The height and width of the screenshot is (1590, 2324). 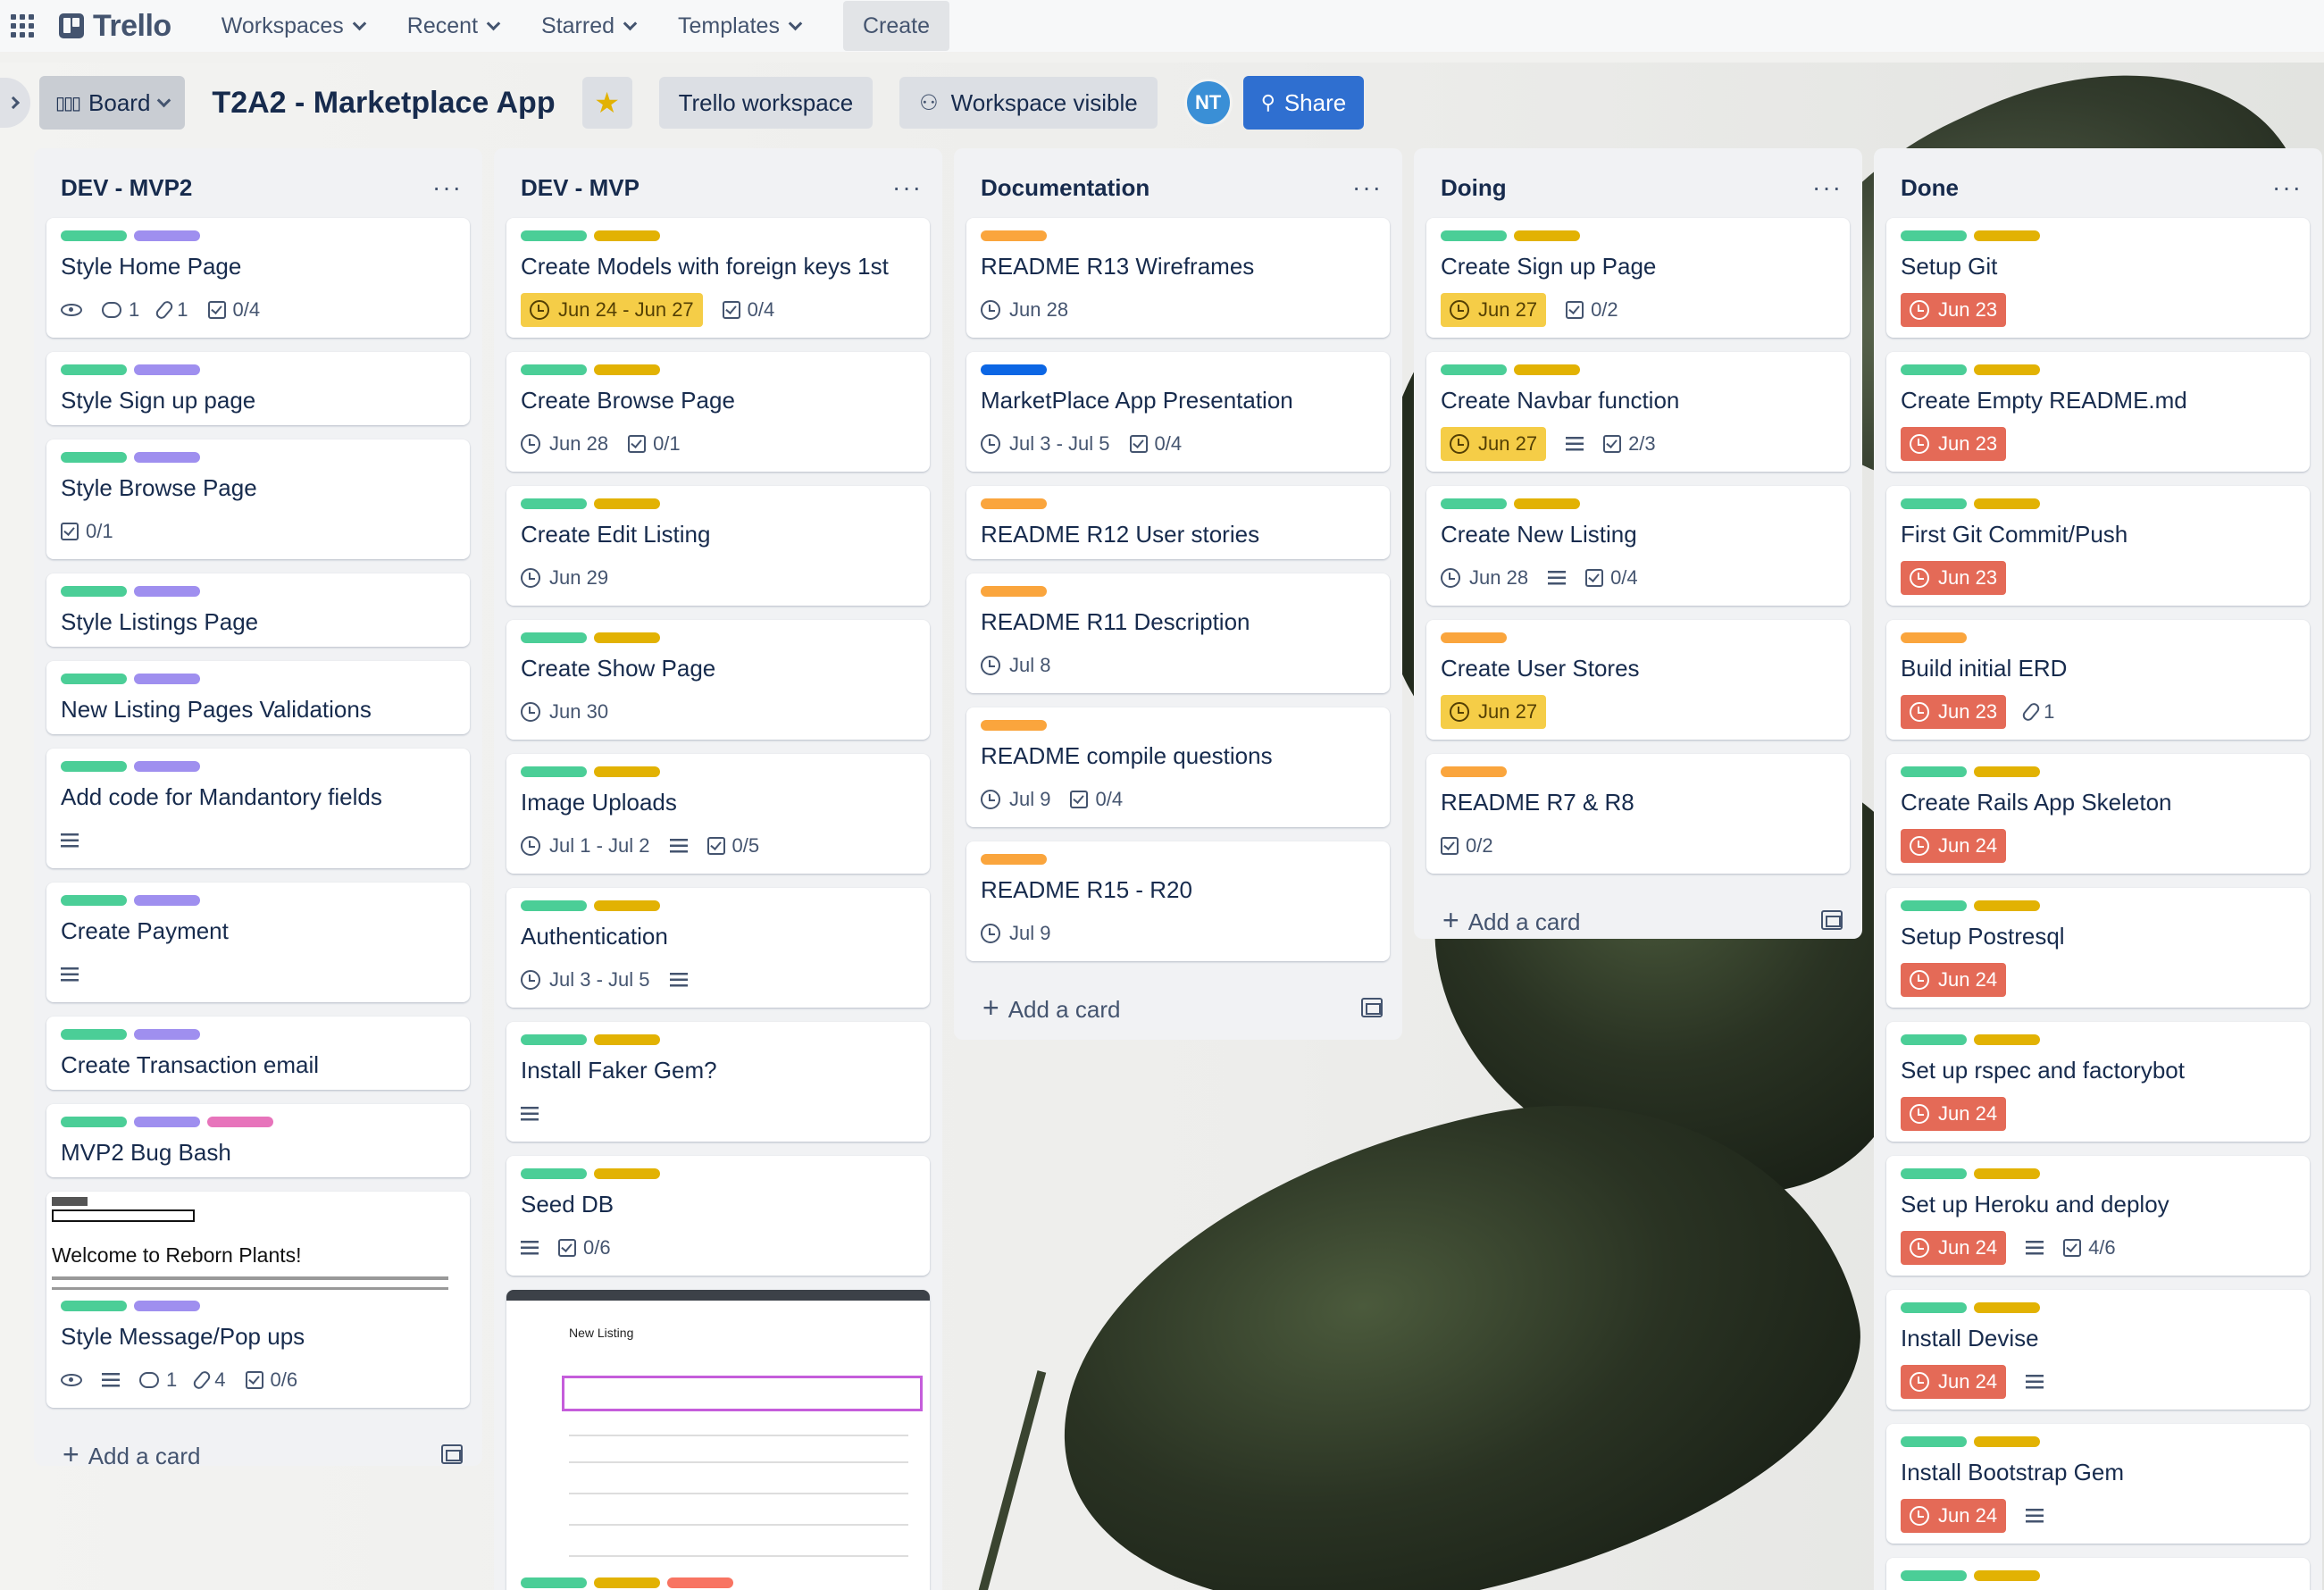 What do you see at coordinates (2098, 680) in the screenshot?
I see `card: Build initial ERD Jun 23 1` at bounding box center [2098, 680].